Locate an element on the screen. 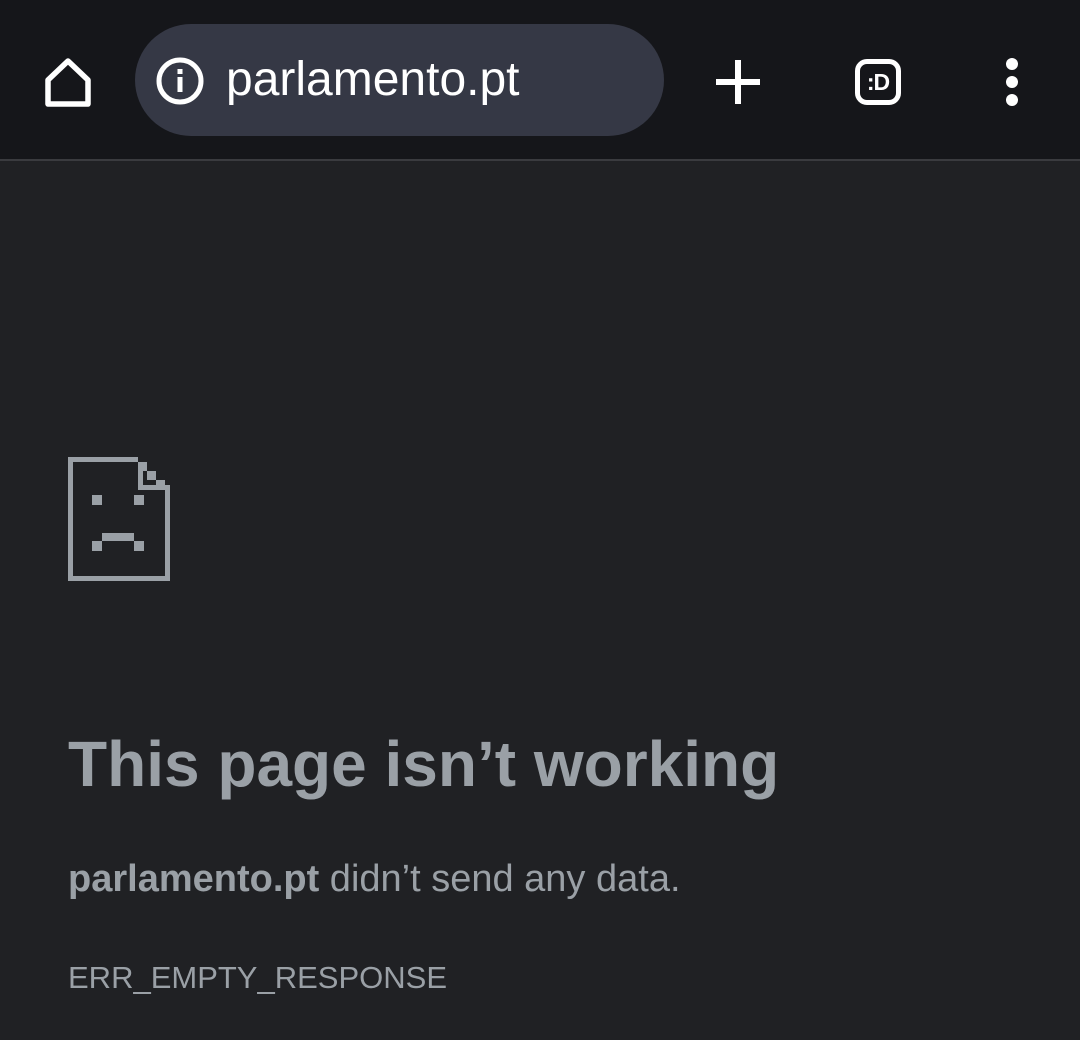 This screenshot has height=1040, width=1080. error-message: parlamento.pt didn’t send any data. is located at coordinates (374, 879).